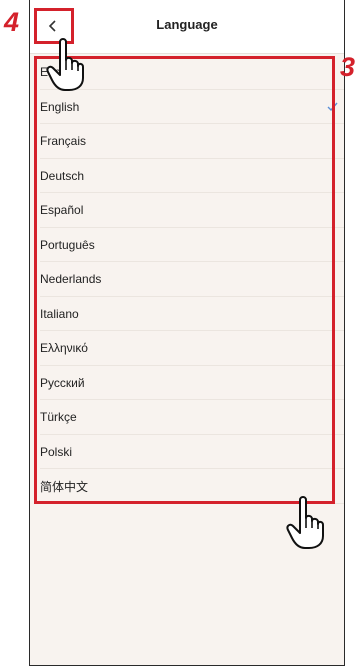 The width and height of the screenshot is (363, 668). I want to click on step-3-label: 3, so click(348, 67).